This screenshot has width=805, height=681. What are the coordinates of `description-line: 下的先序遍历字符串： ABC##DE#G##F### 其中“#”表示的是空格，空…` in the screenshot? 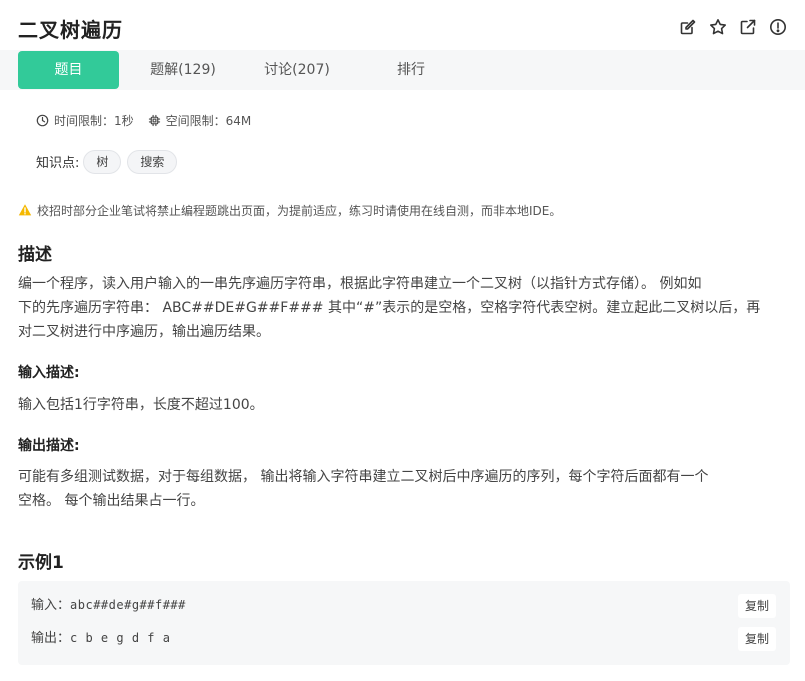 It's located at (389, 308).